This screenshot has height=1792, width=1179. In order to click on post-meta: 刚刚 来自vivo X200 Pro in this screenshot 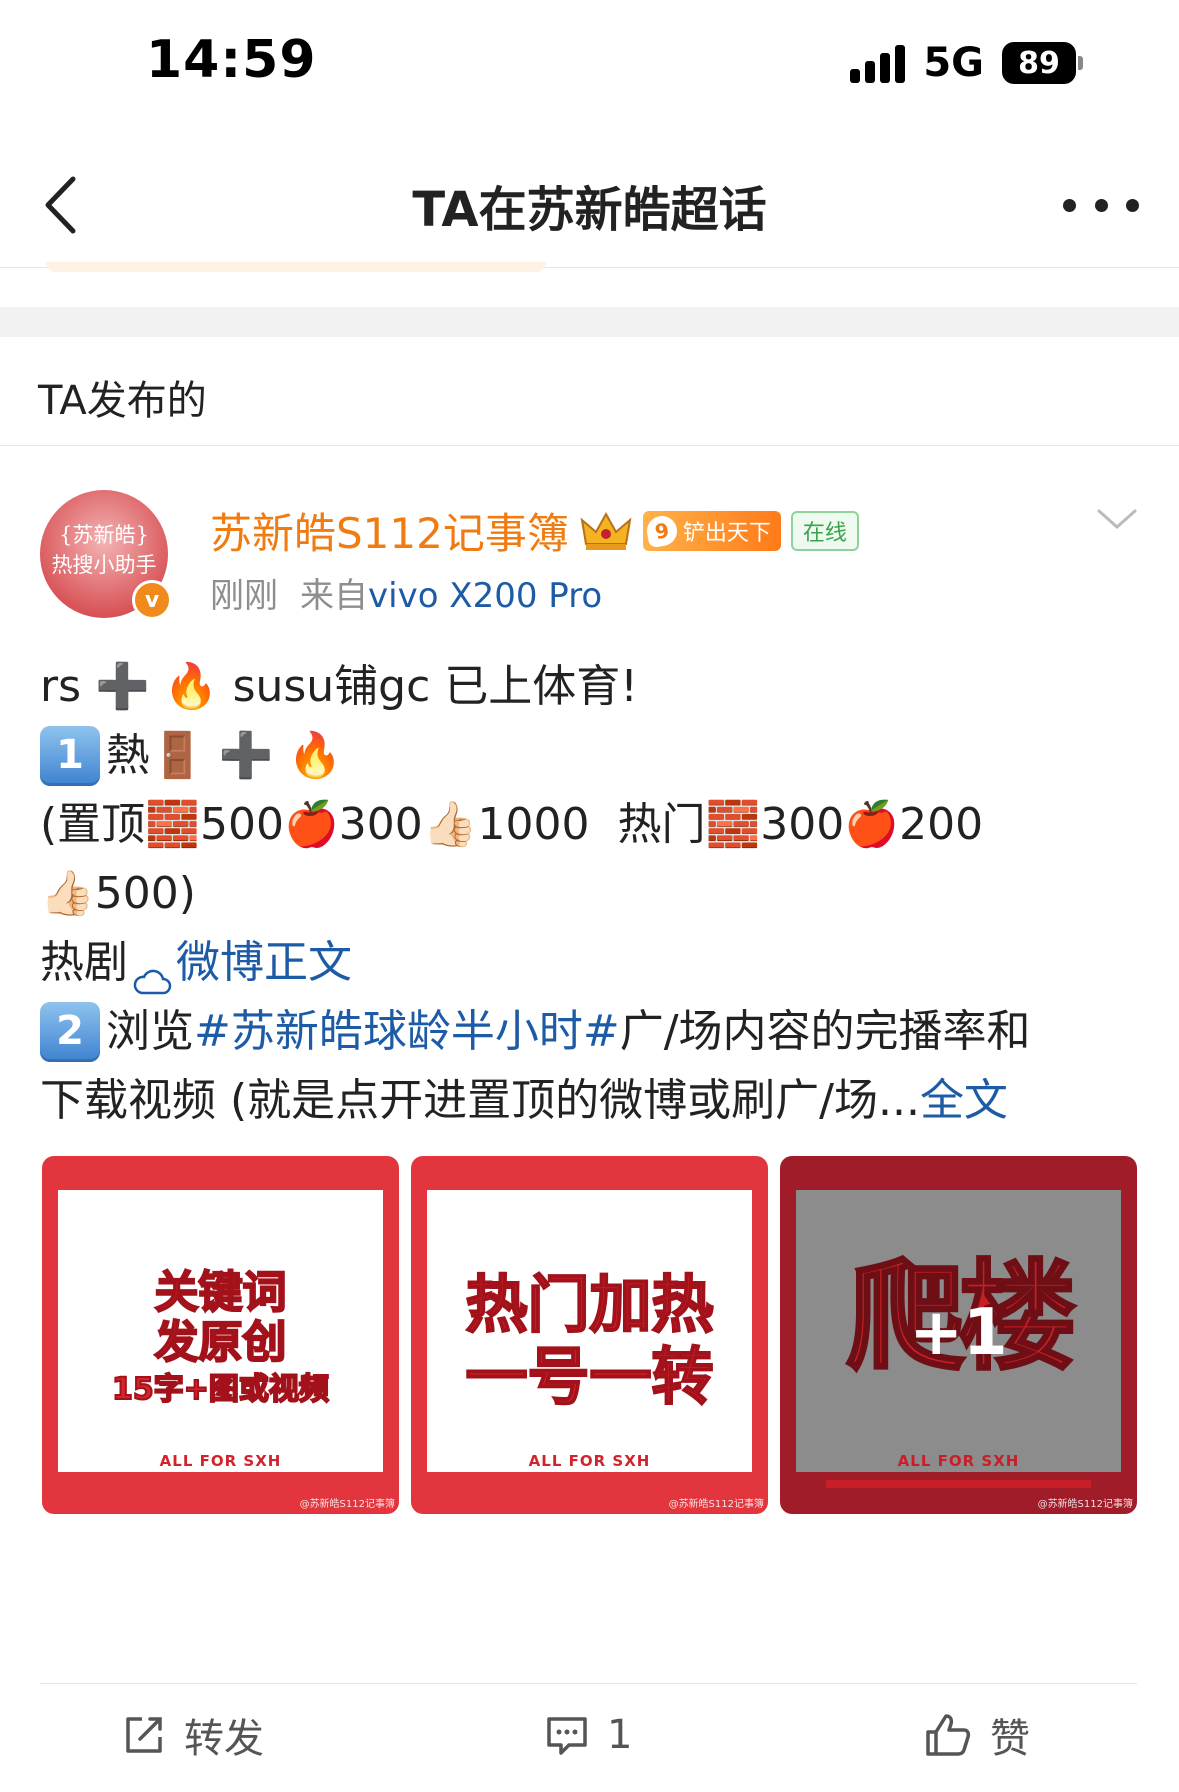, I will do `click(406, 592)`.